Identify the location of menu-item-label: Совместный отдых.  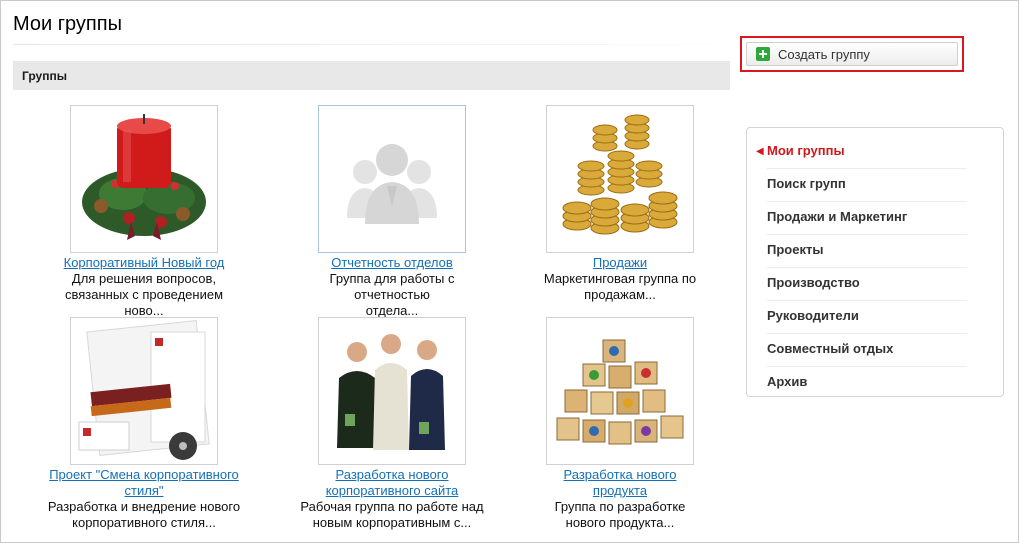
(830, 348).